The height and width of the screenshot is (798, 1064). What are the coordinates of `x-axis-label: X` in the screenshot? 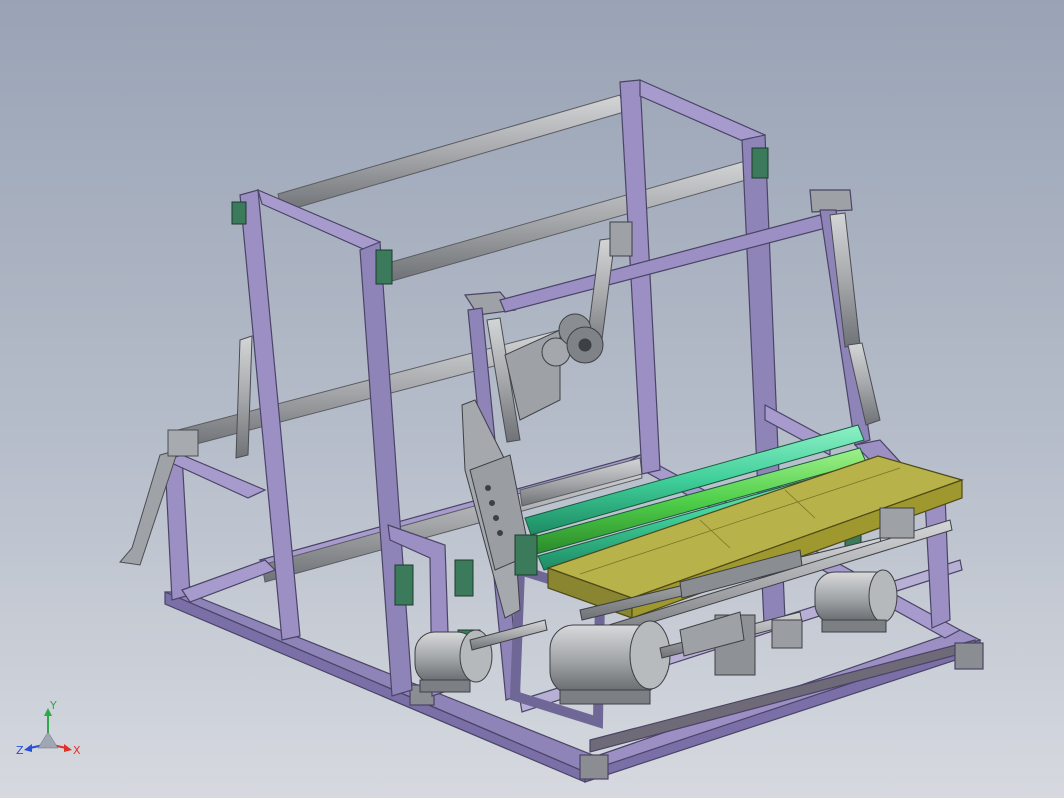 It's located at (77, 750).